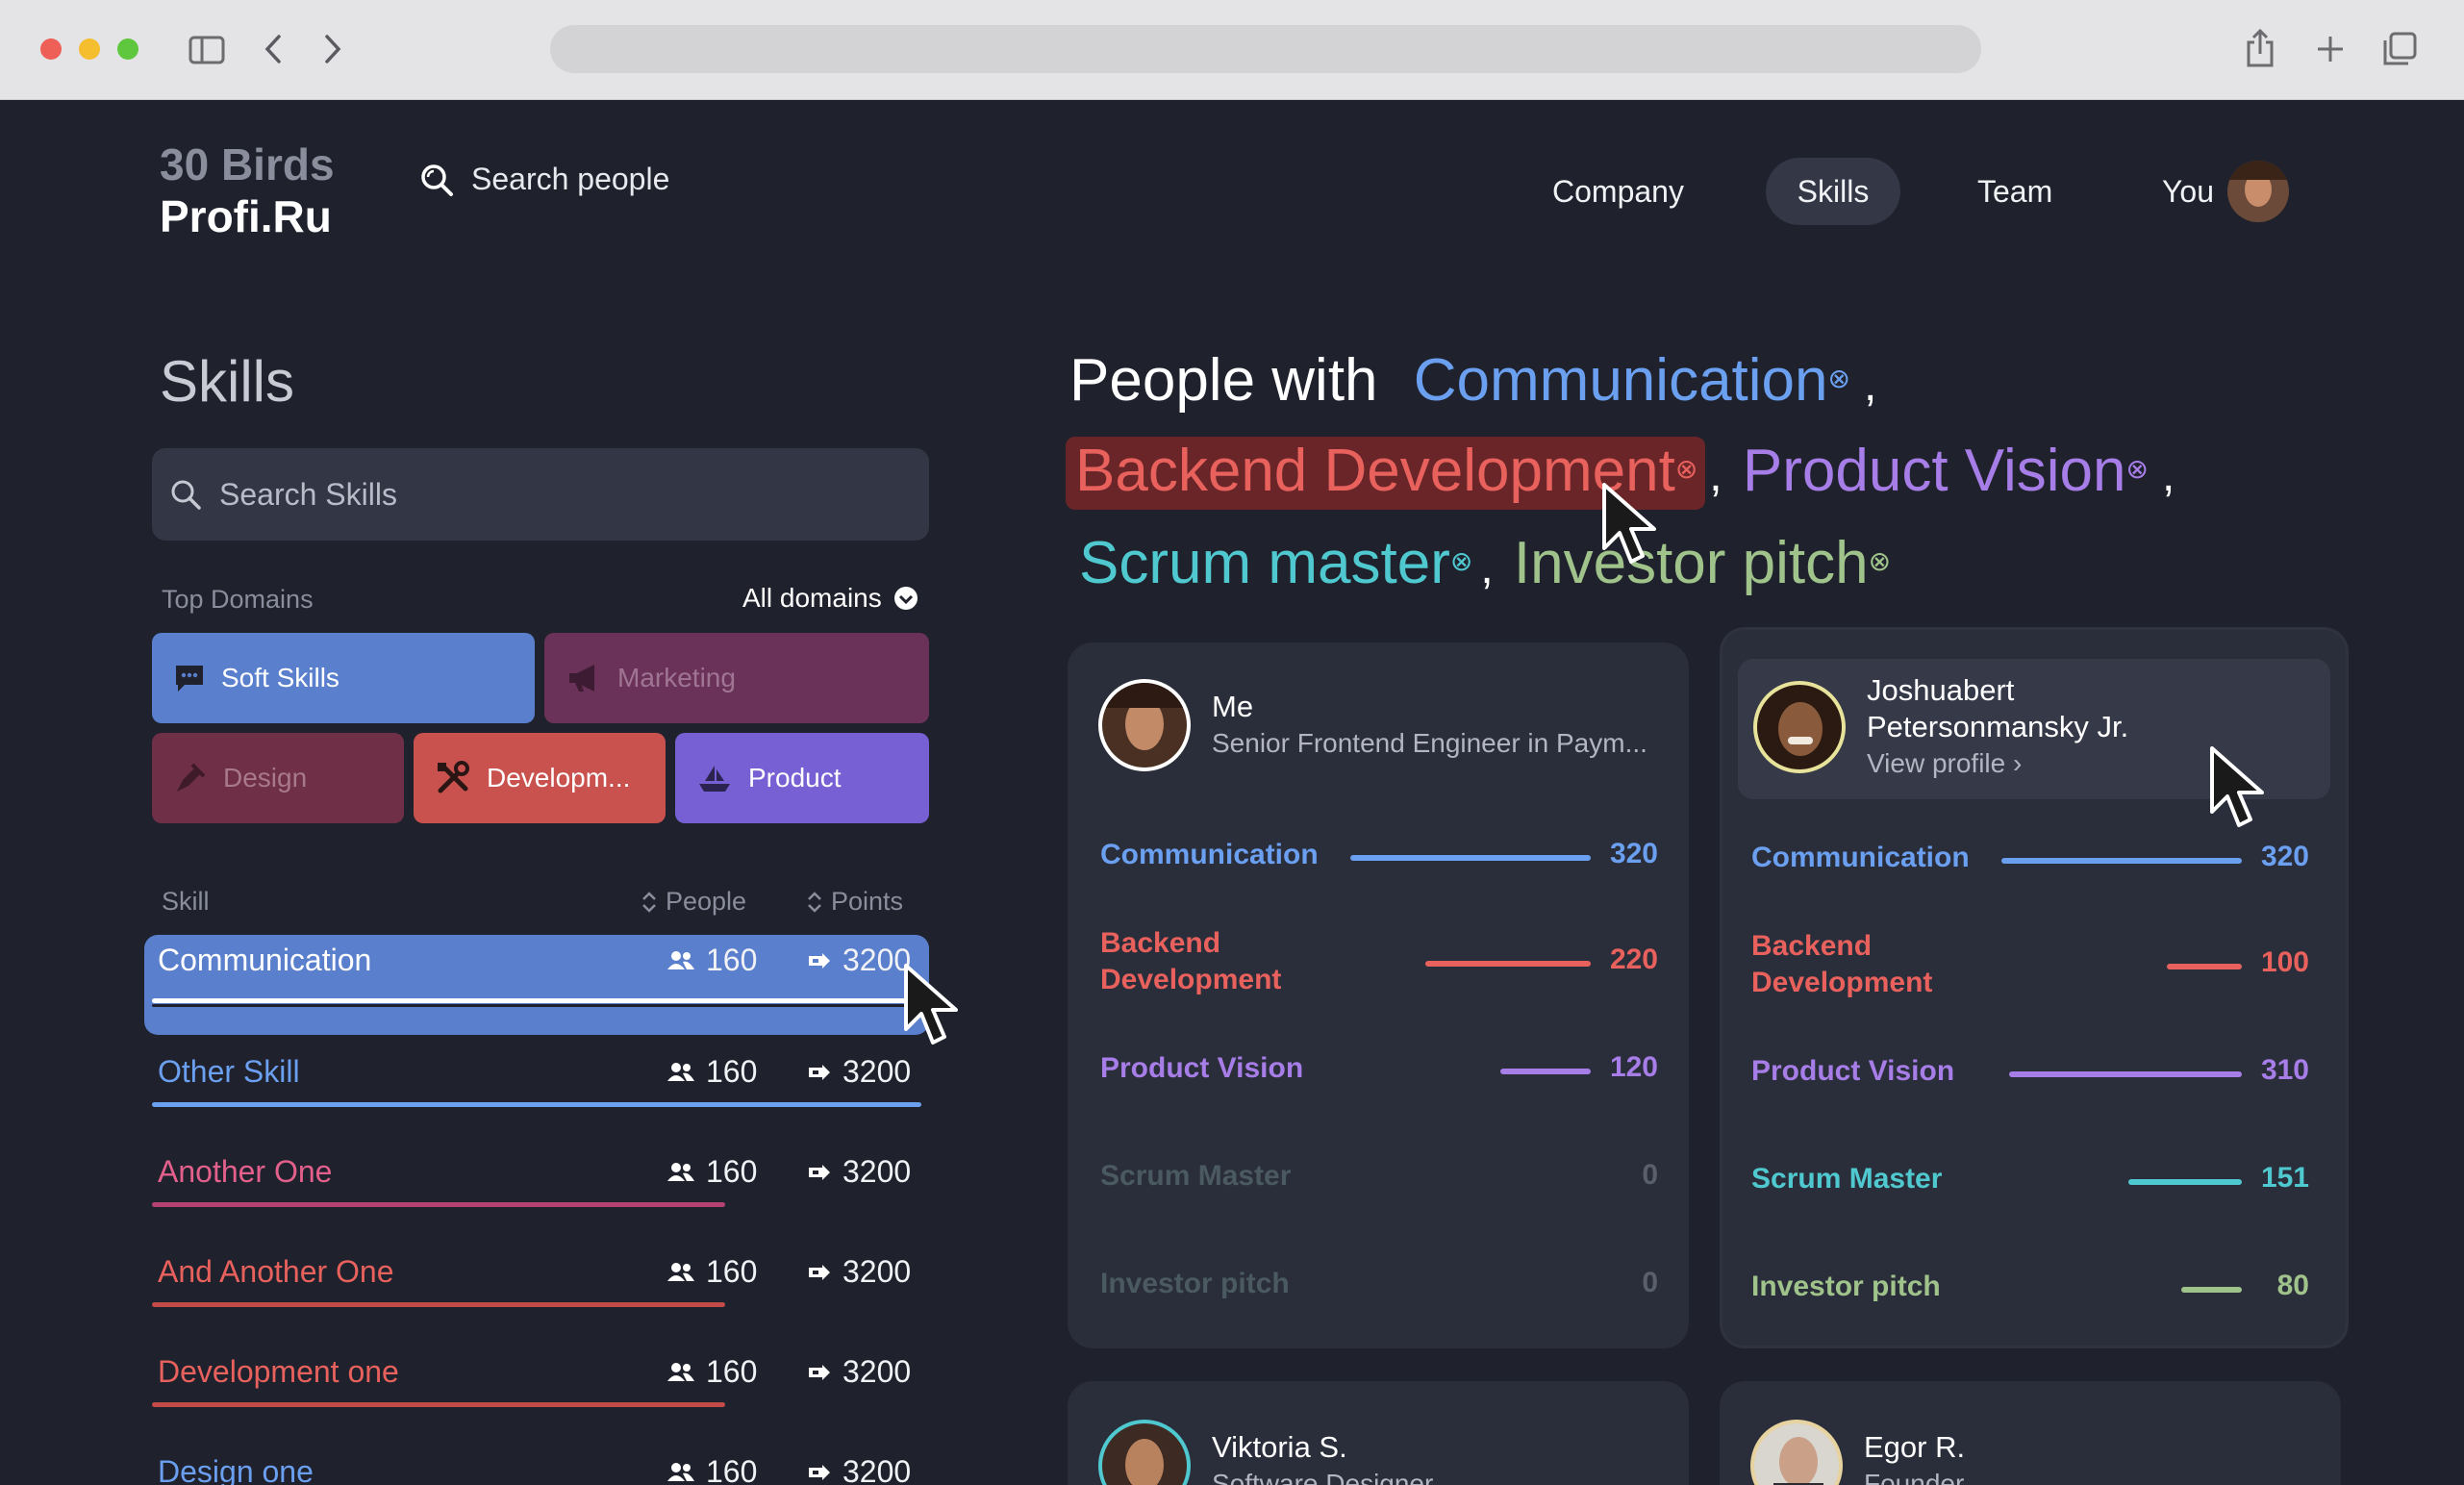 The image size is (2464, 1485). I want to click on all-domains-dropdown: All domains, so click(830, 599).